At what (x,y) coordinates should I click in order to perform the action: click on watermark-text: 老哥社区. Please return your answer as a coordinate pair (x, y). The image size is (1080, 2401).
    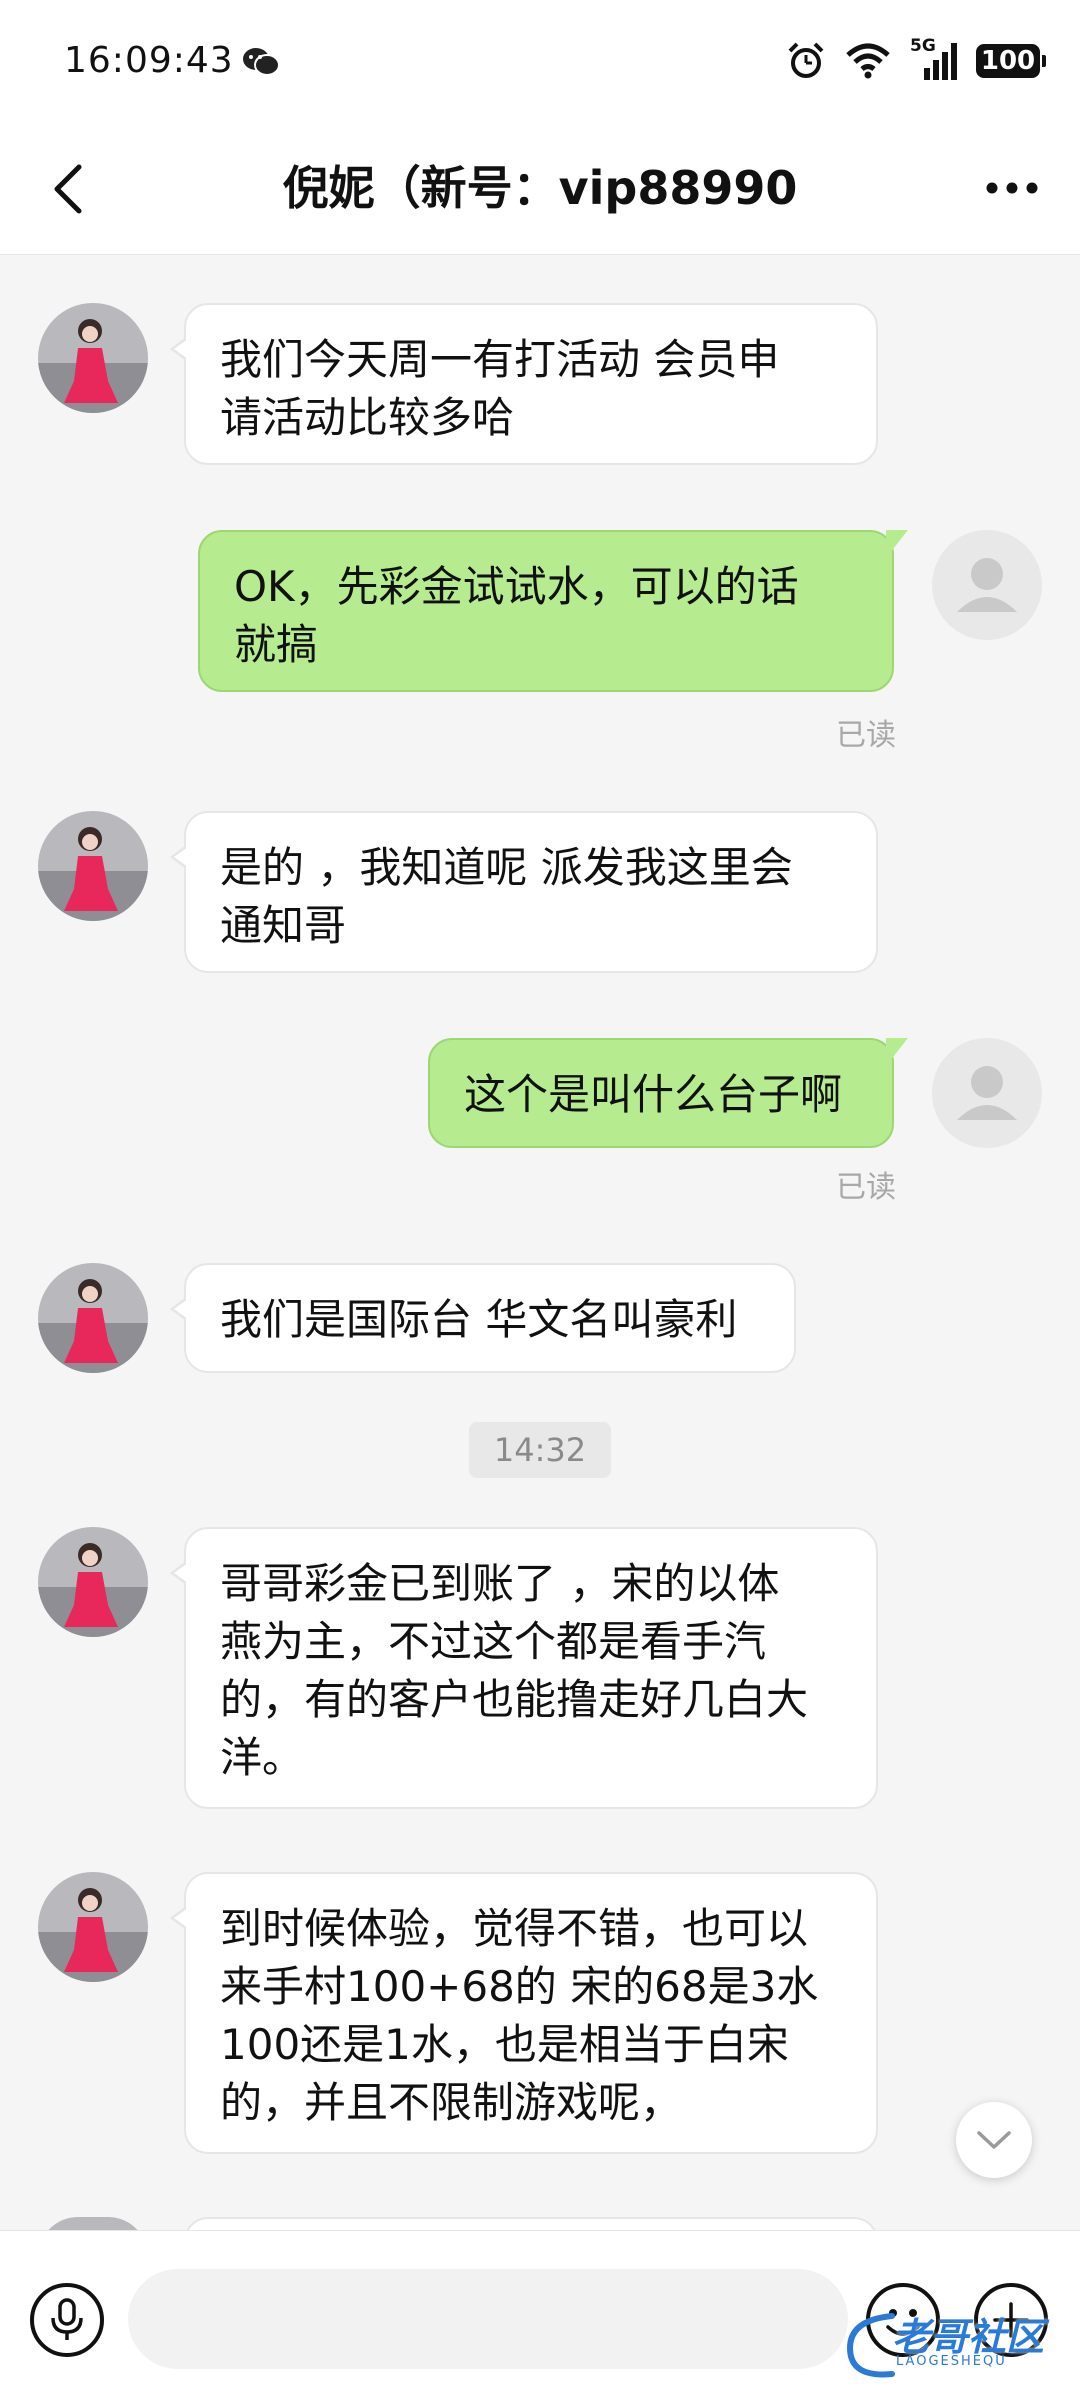
    Looking at the image, I should click on (968, 2337).